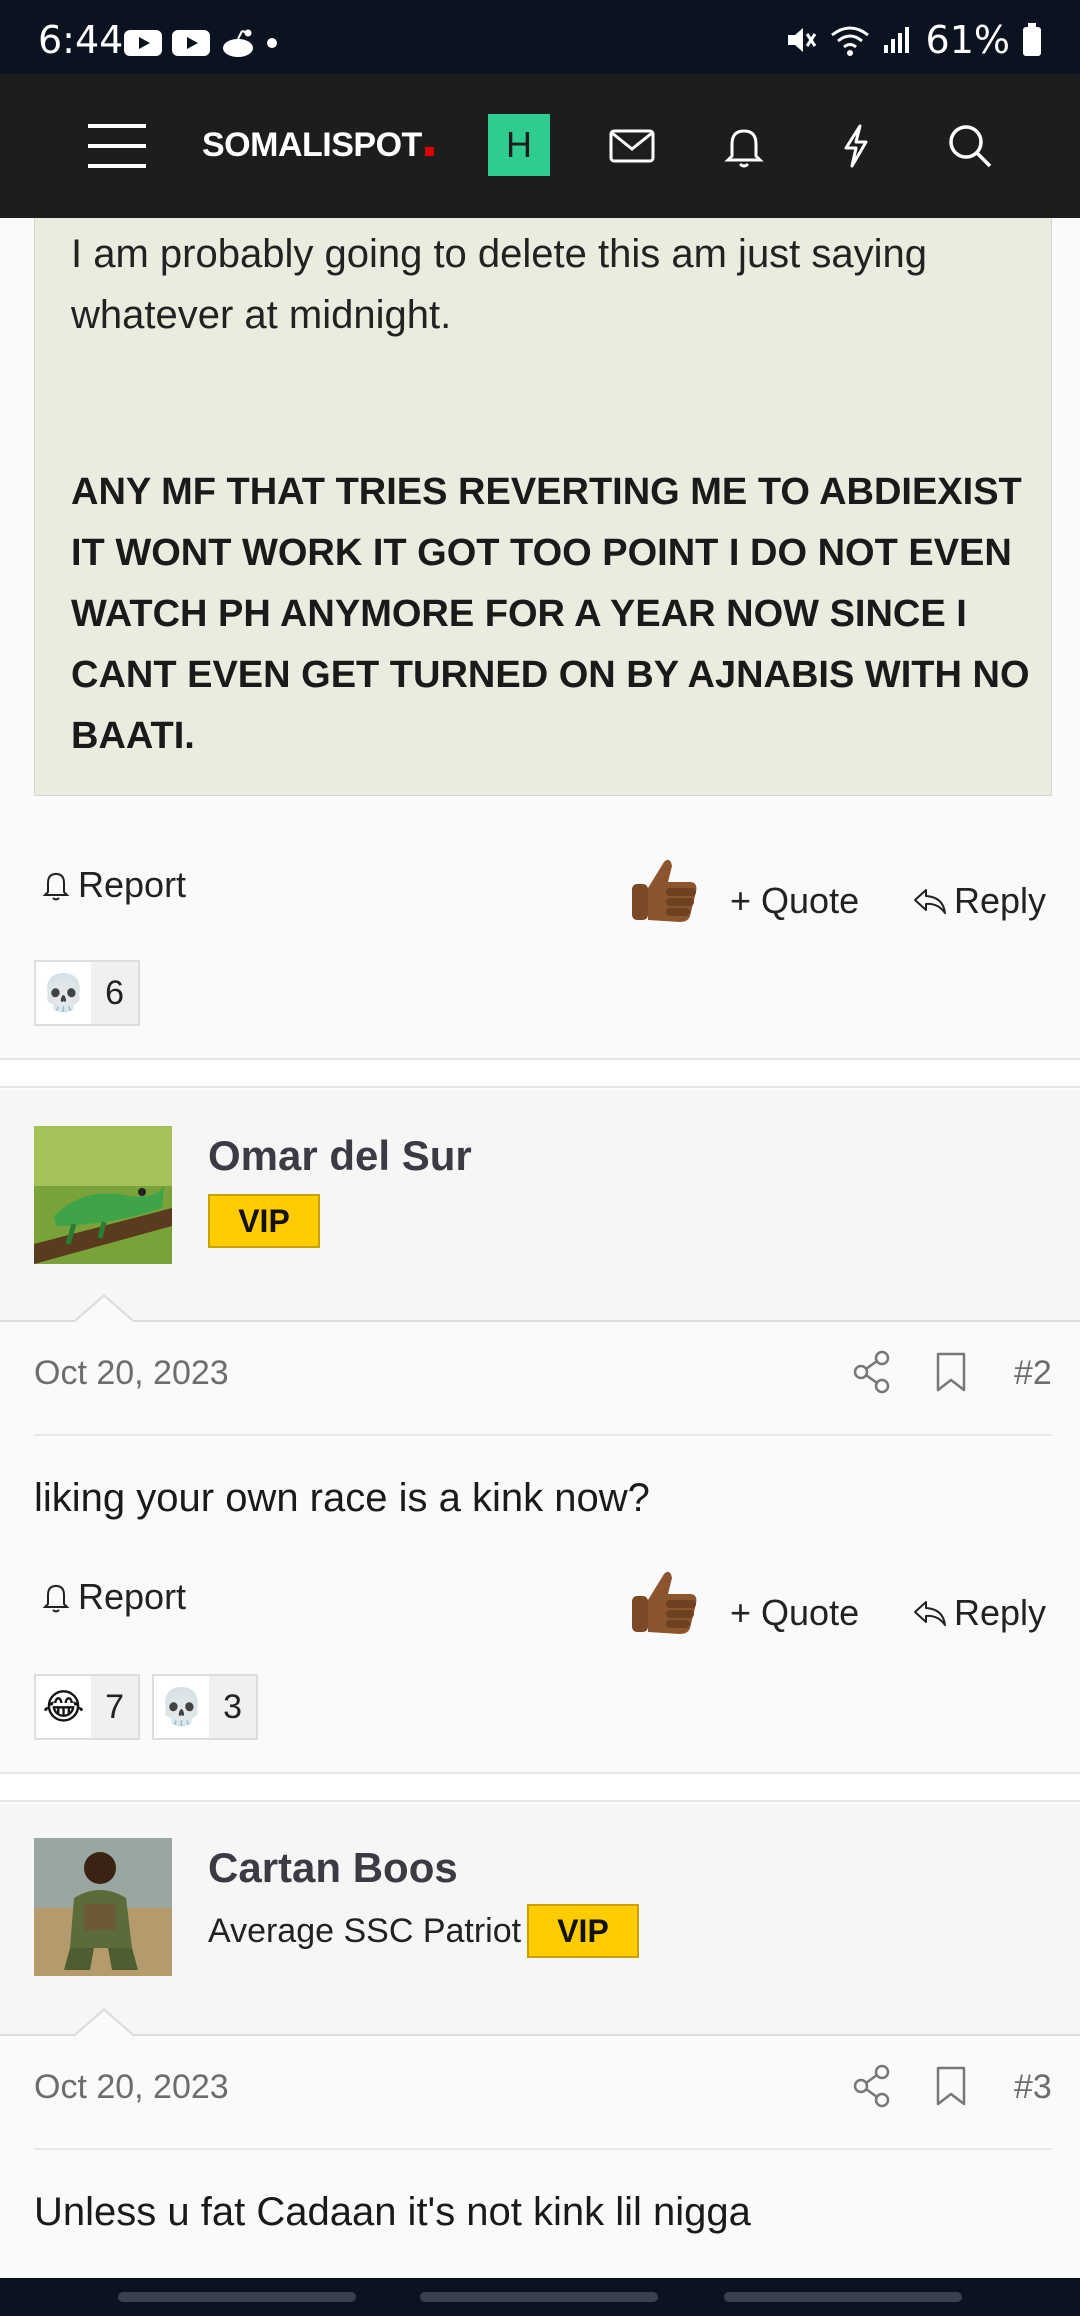 This screenshot has width=1080, height=2316. Describe the element at coordinates (333, 1868) in the screenshot. I see `username: Cartan Boos` at that location.